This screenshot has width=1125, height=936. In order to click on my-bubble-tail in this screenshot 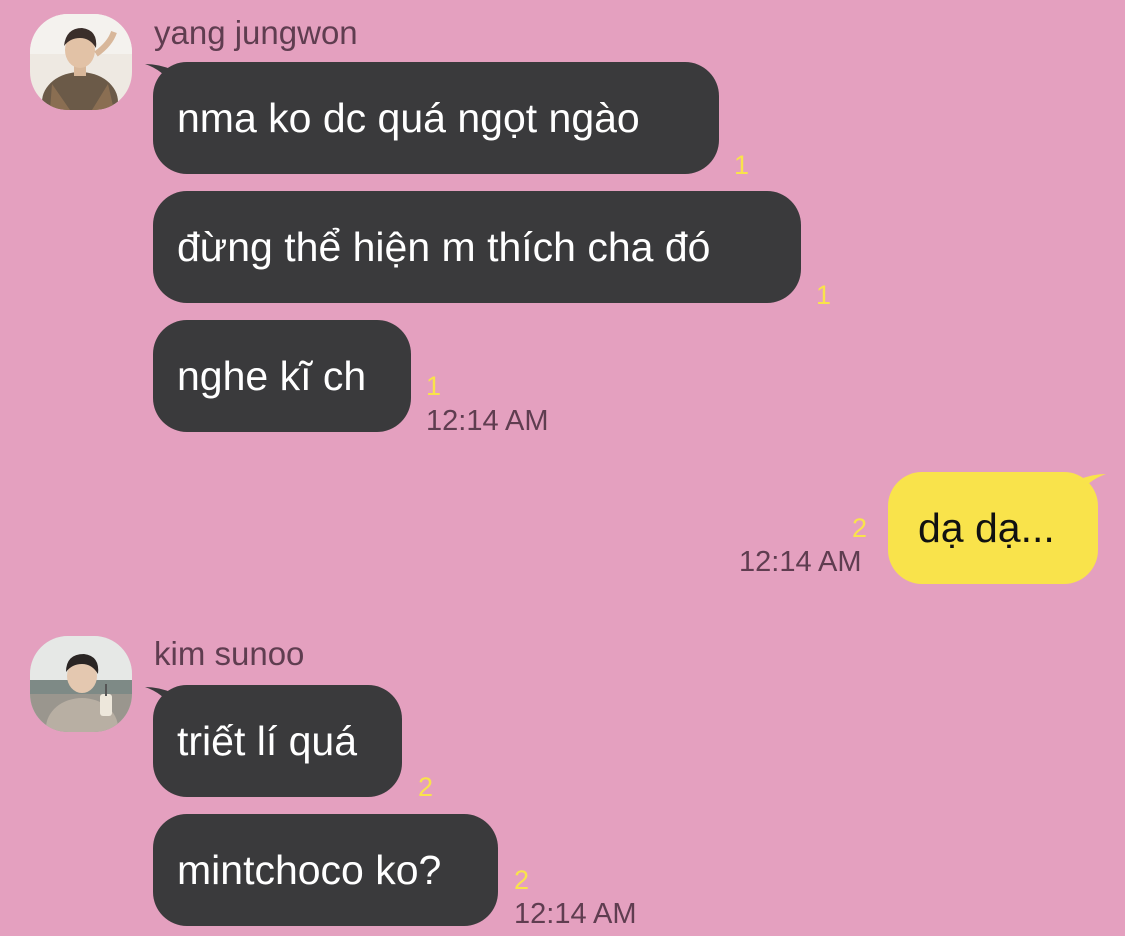, I will do `click(1092, 485)`.